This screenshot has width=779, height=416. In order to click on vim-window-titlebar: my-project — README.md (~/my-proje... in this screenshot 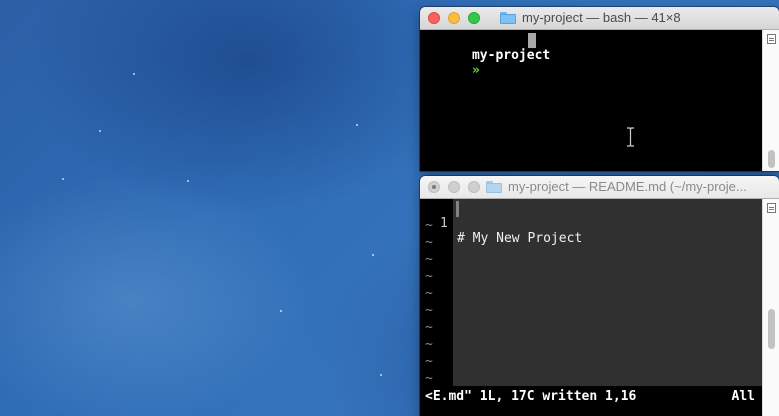, I will do `click(599, 187)`.